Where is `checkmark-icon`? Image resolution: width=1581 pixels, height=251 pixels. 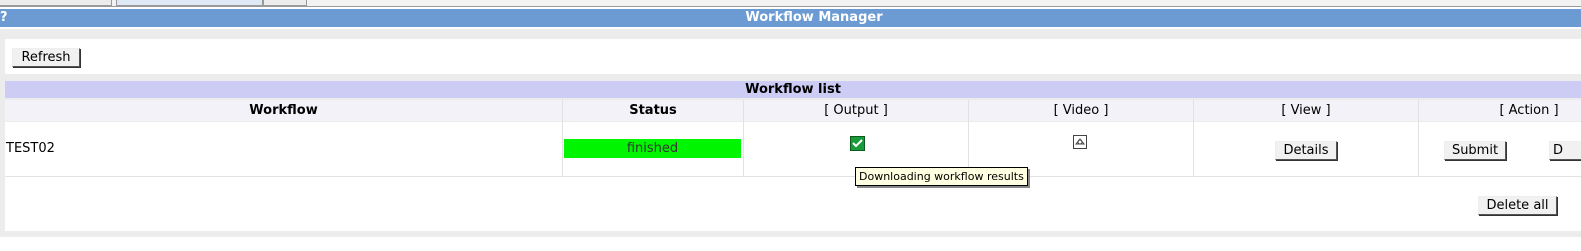
checkmark-icon is located at coordinates (857, 143).